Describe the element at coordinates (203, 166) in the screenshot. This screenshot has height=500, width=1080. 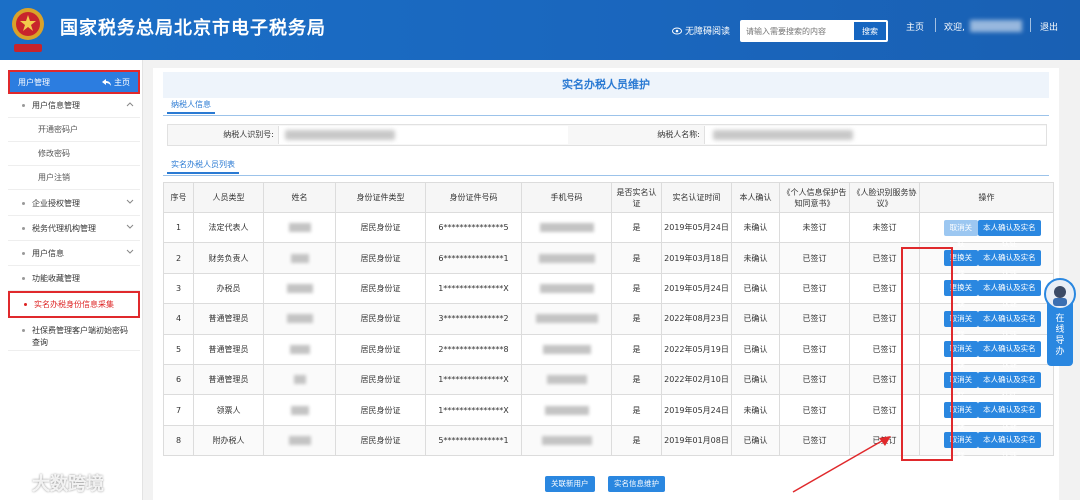
I see `tab-realname-list: 实名办税人员列表` at that location.